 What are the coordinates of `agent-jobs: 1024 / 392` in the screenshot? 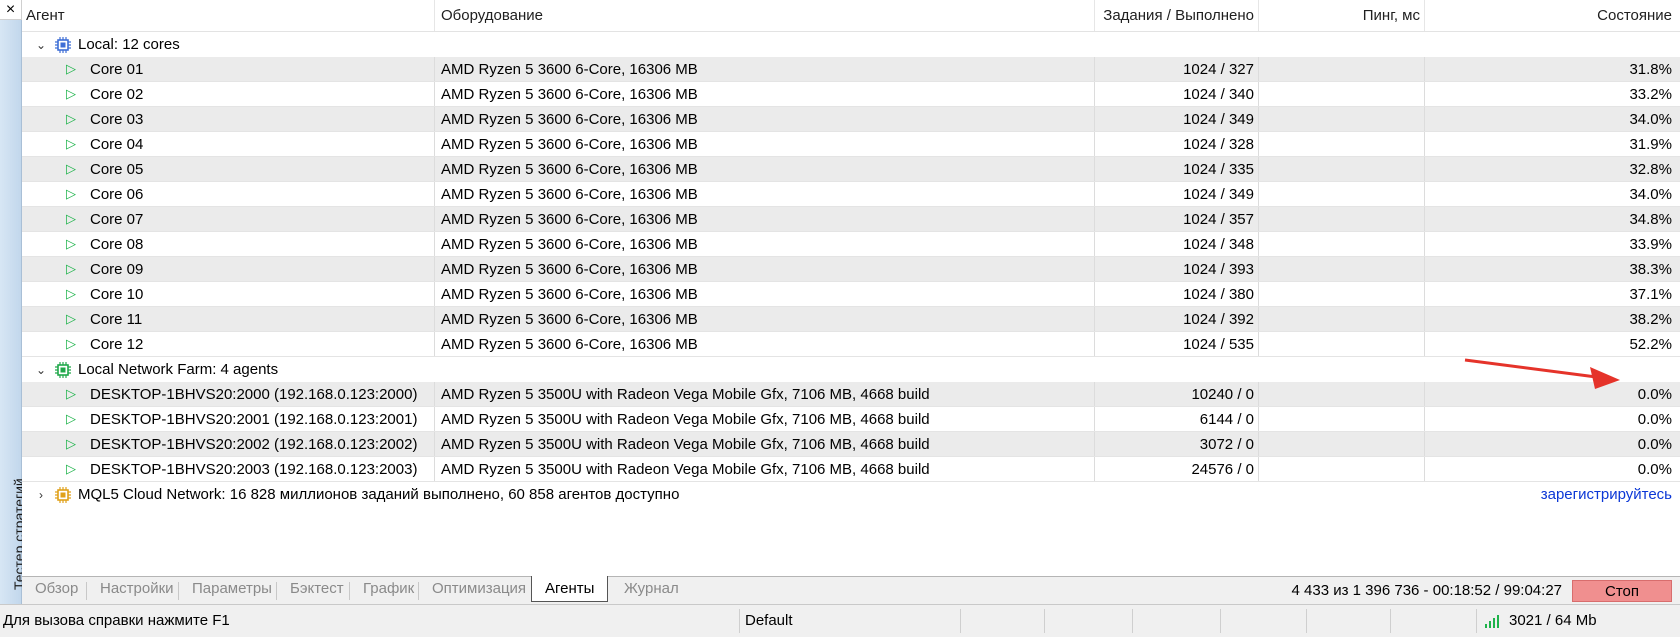 It's located at (1176, 319).